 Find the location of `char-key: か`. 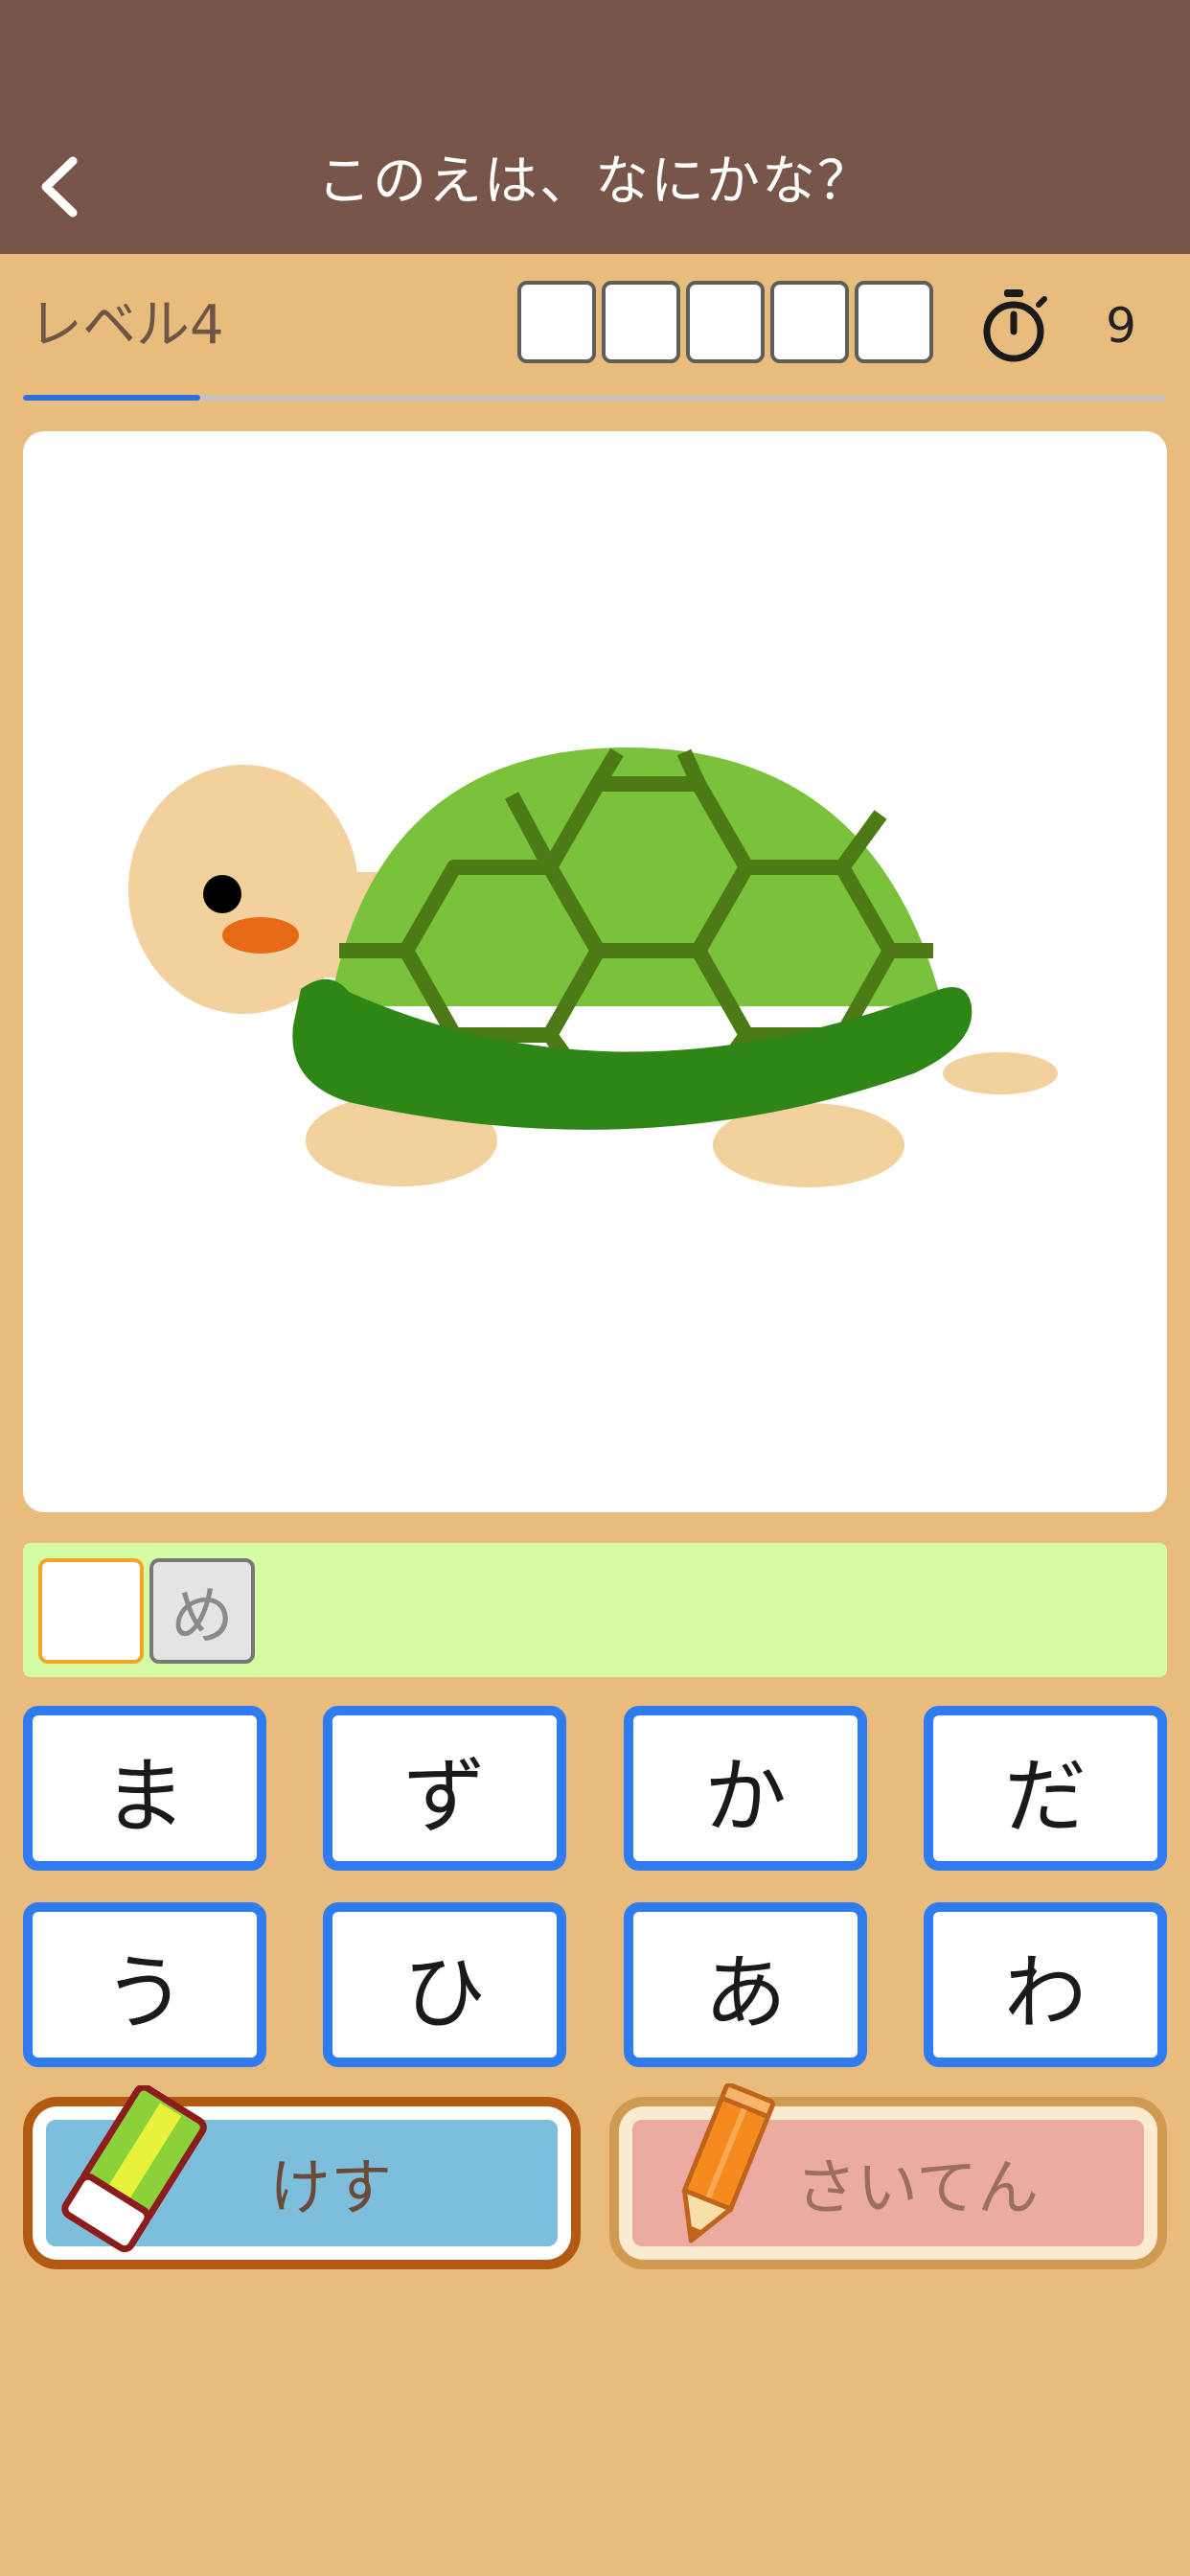

char-key: か is located at coordinates (746, 1788).